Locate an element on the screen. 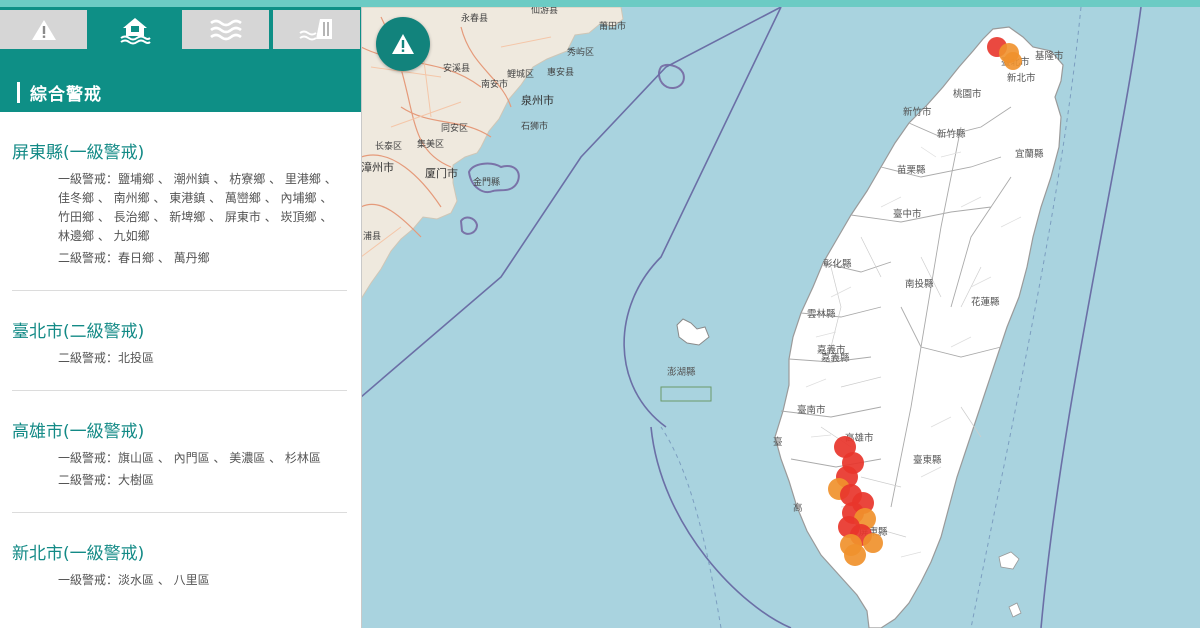 This screenshot has height=628, width=1200. map-label: 嘉義縣 is located at coordinates (835, 358).